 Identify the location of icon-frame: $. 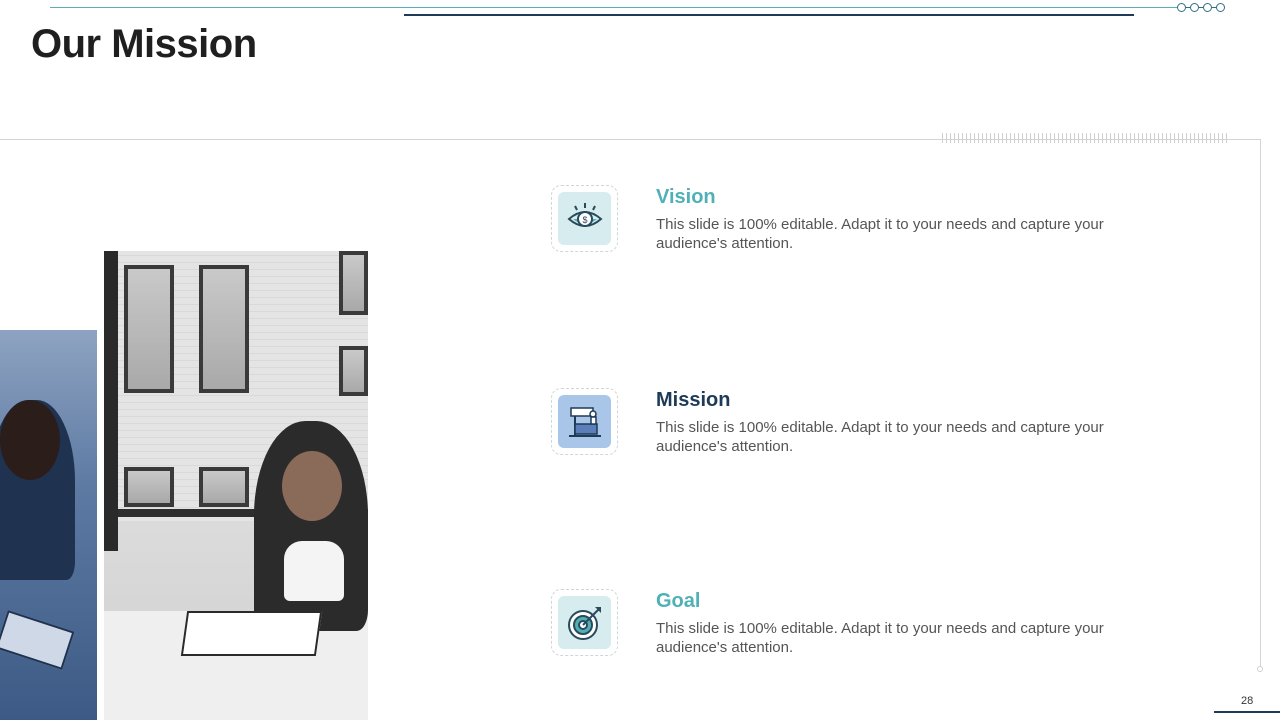
(584, 218).